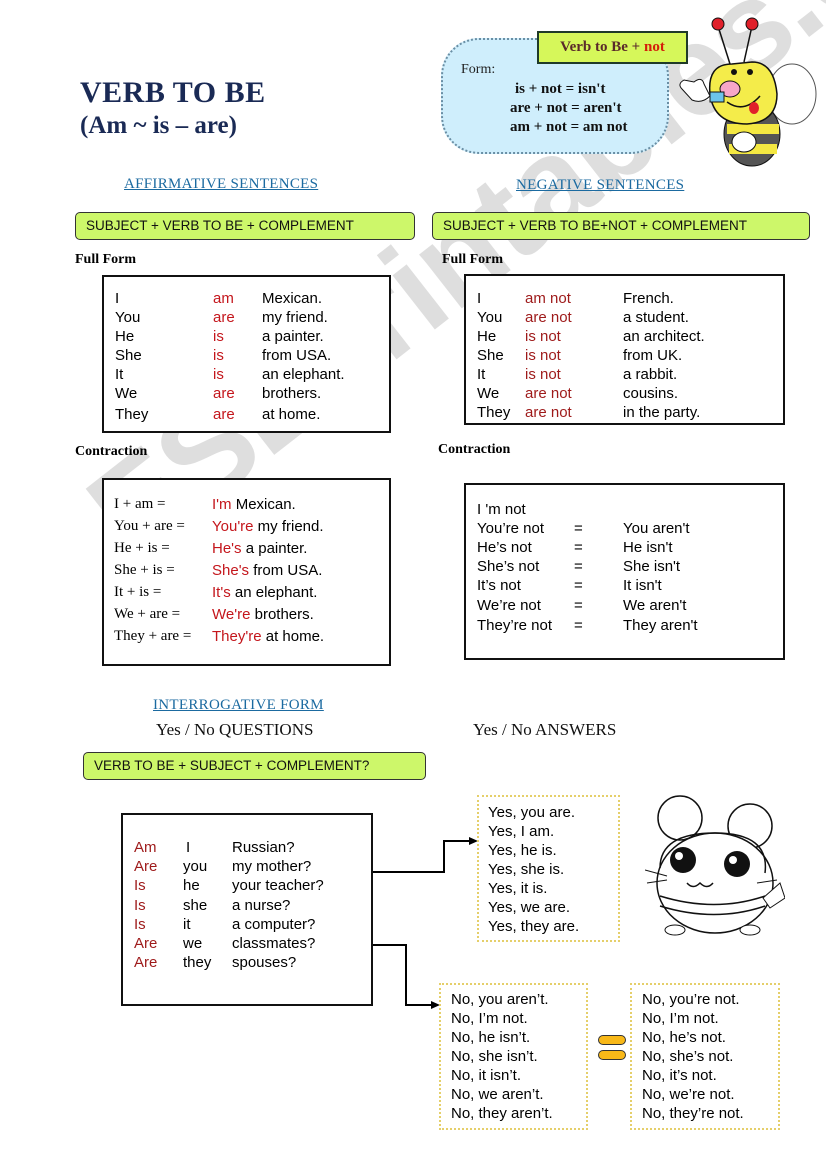 This screenshot has width=826, height=1169. What do you see at coordinates (526, 869) in the screenshot?
I see `yes-answer: Yes, she is.` at bounding box center [526, 869].